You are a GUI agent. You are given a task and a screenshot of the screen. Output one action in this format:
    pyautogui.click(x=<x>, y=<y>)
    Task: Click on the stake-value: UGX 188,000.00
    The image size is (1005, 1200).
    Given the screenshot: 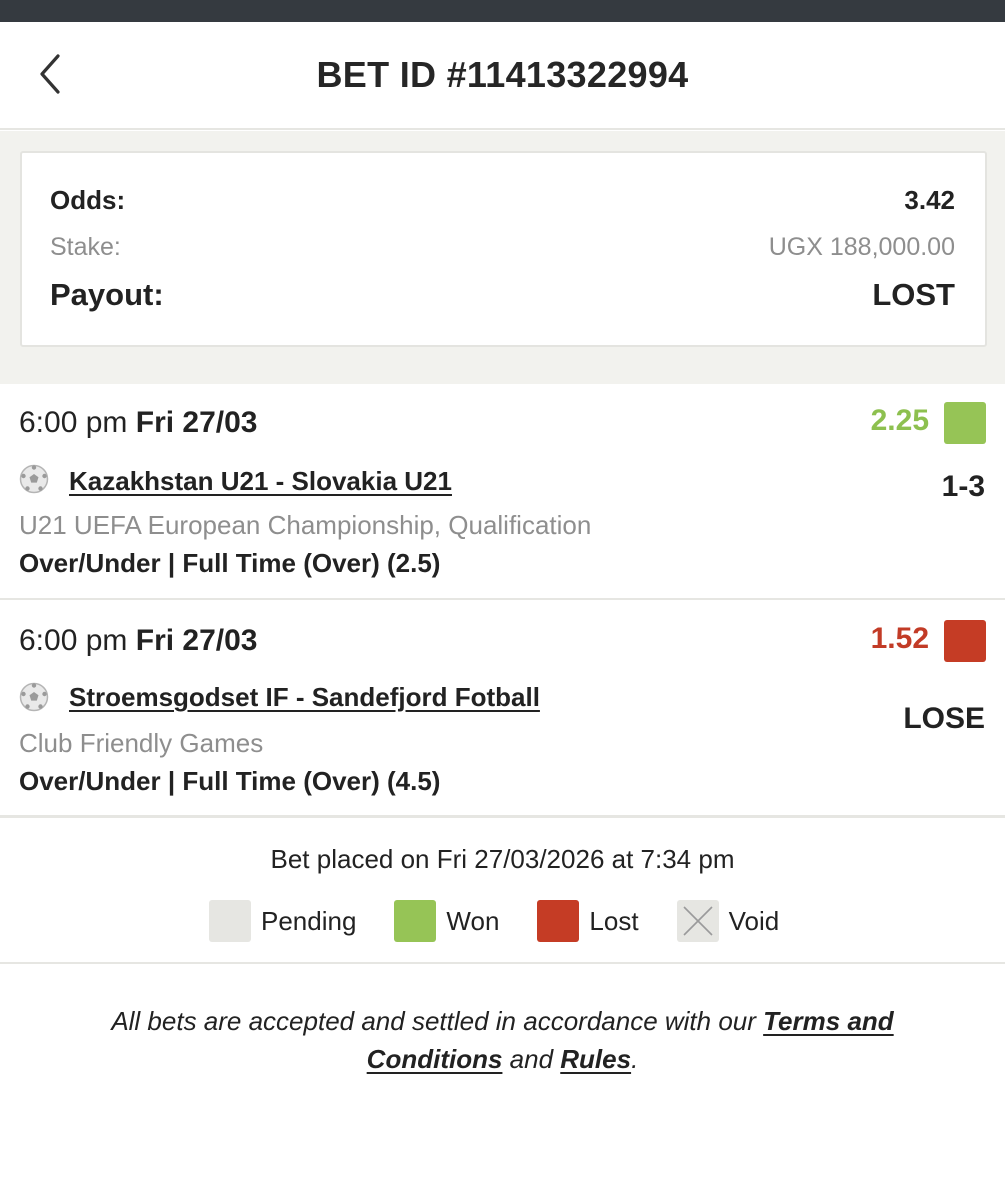 What is the action you would take?
    pyautogui.click(x=861, y=247)
    